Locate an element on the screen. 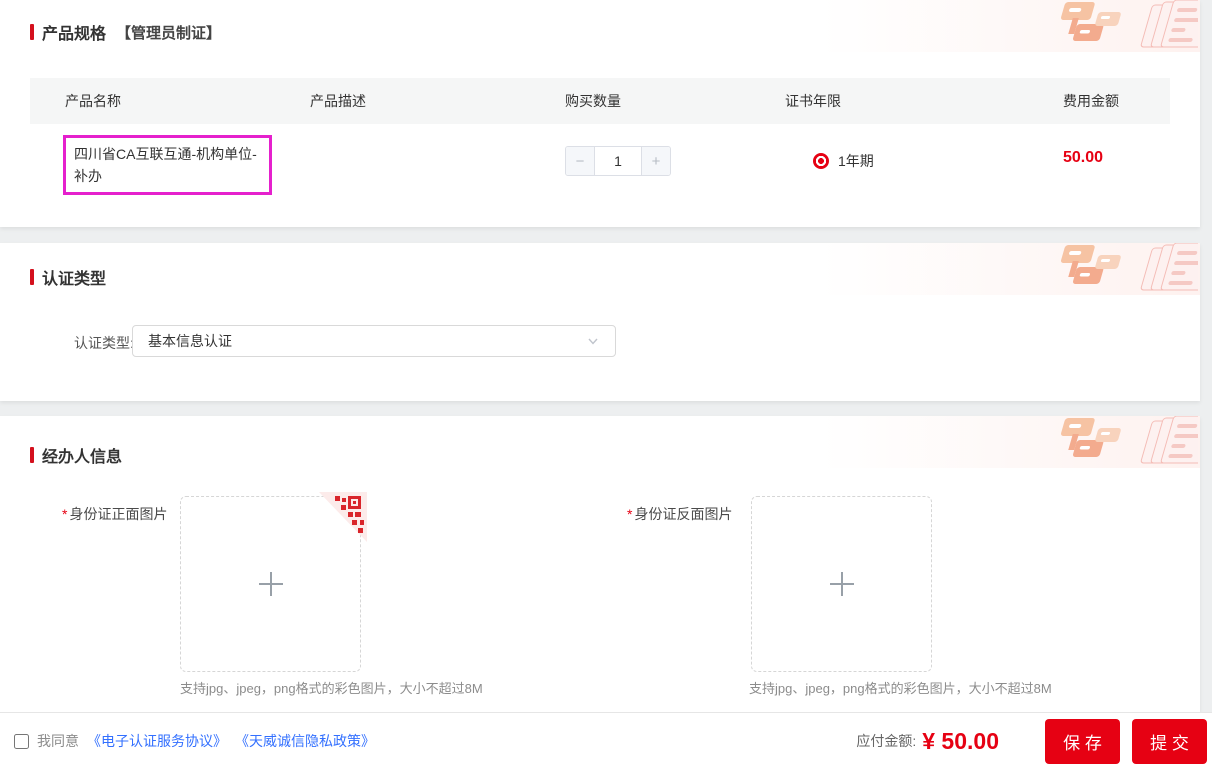 This screenshot has height=769, width=1212. quantity-increase-button: + is located at coordinates (655, 161).